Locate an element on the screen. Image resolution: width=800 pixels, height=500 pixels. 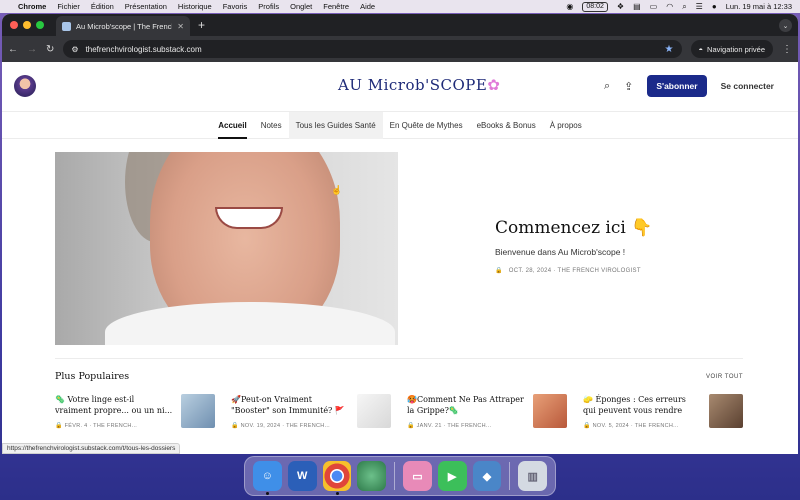
menu-aide: Aide is located at coordinates (367, 6).